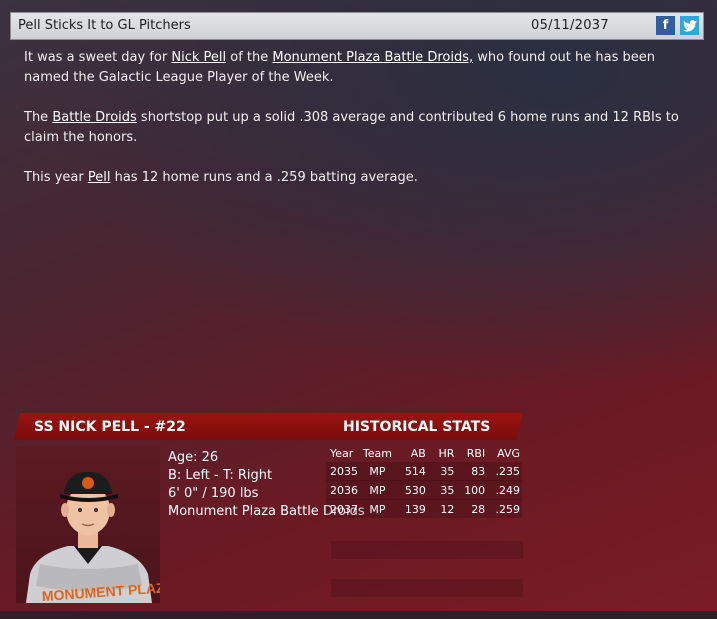 The width and height of the screenshot is (717, 619). I want to click on player-link: Pell, so click(99, 177).